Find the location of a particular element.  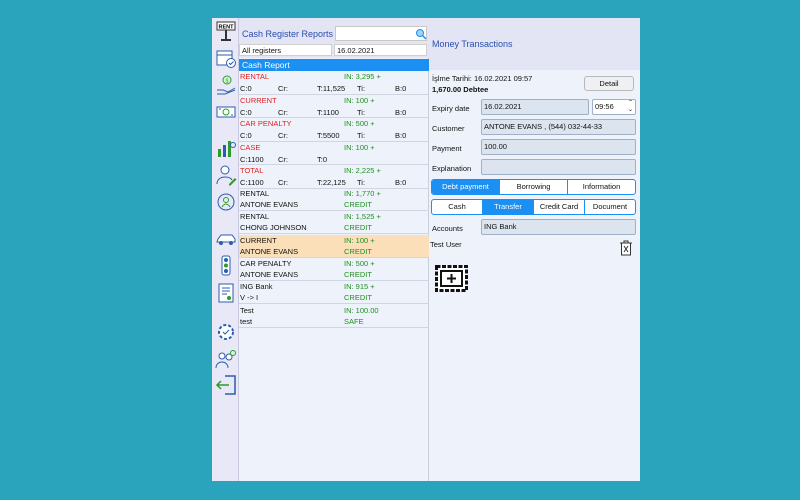

transaction-type: ING Bank is located at coordinates (256, 287).